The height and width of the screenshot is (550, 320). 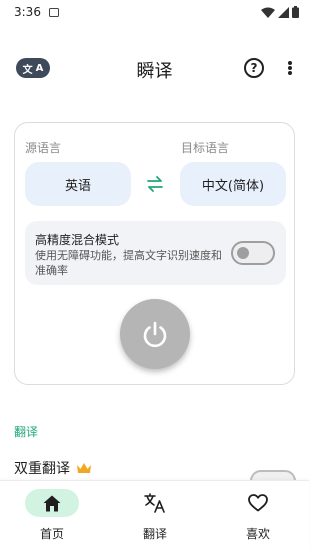 I want to click on mode-description: 使用无障碍功能，提高文字识别速度和准确率, so click(x=128, y=263).